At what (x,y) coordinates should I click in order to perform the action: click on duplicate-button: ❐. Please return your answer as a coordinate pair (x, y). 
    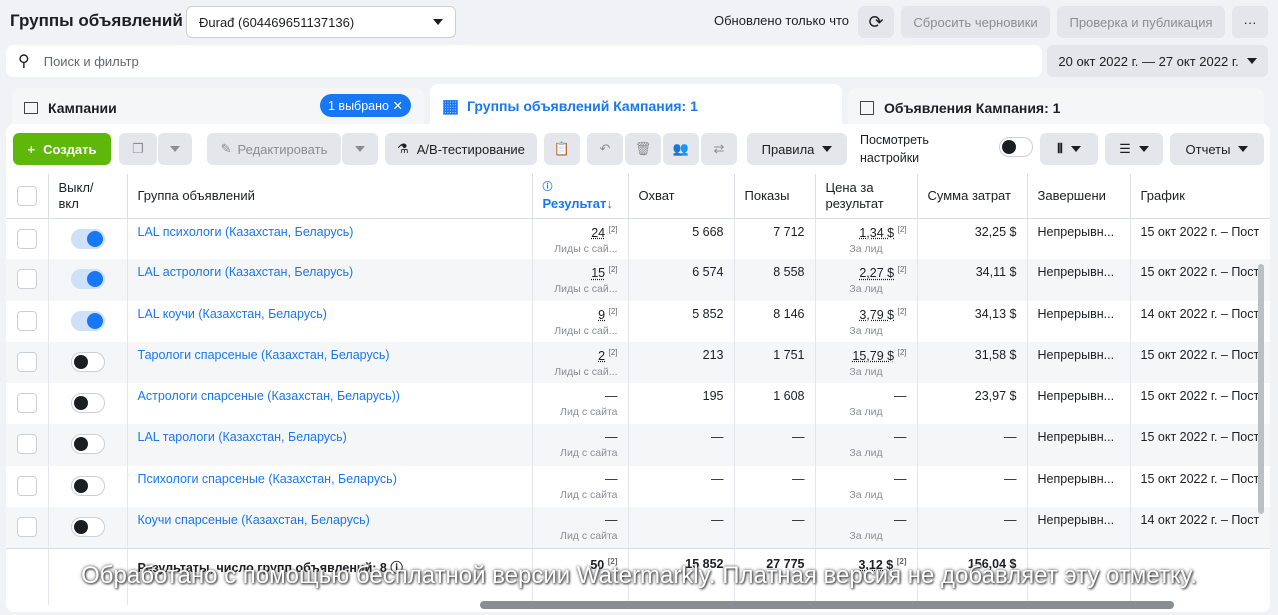
    Looking at the image, I should click on (138, 149).